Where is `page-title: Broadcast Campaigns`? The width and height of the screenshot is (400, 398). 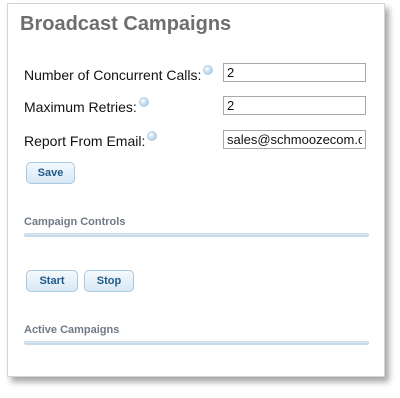 page-title: Broadcast Campaigns is located at coordinates (126, 24).